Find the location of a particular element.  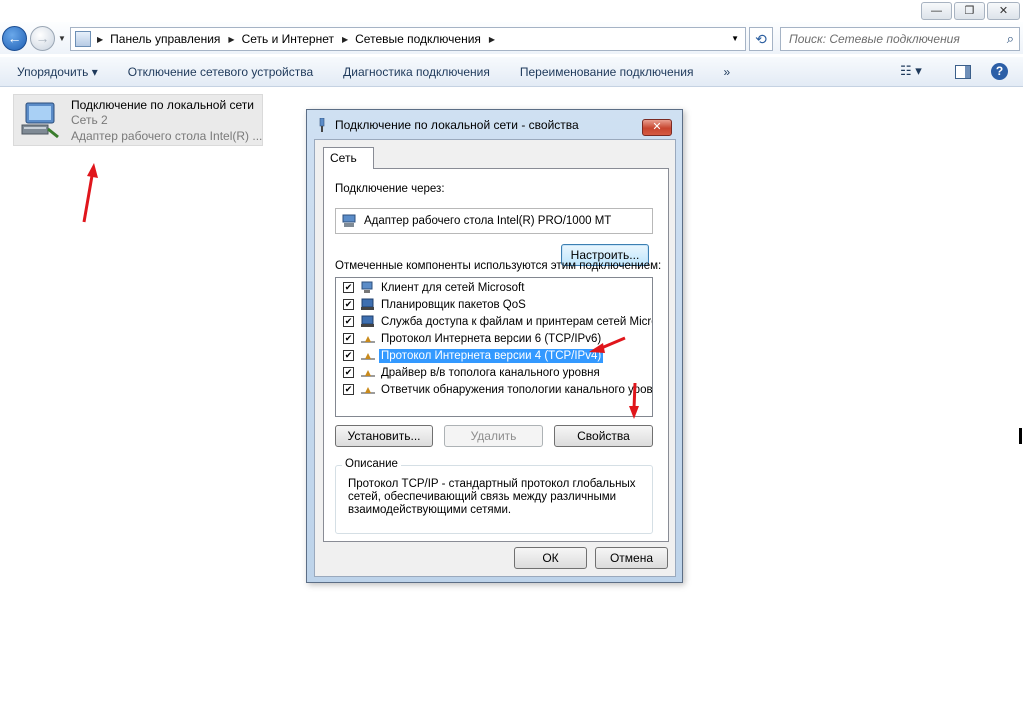

cancel-button: Отмена is located at coordinates (631, 558).